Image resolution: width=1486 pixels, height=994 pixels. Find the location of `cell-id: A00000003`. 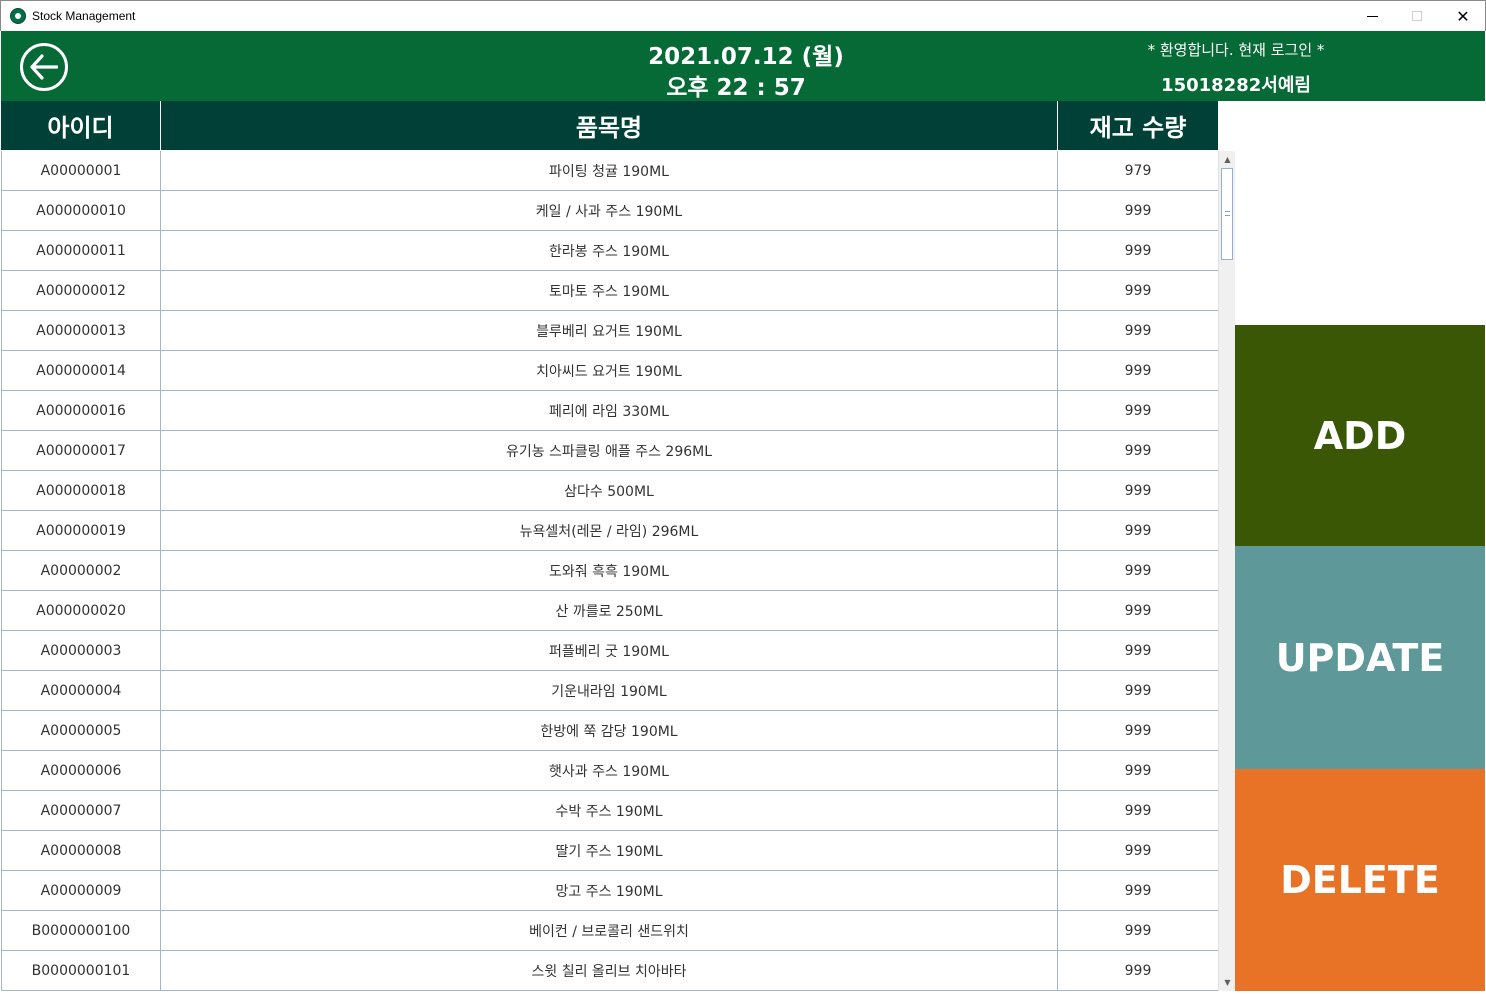

cell-id: A00000003 is located at coordinates (81, 651).